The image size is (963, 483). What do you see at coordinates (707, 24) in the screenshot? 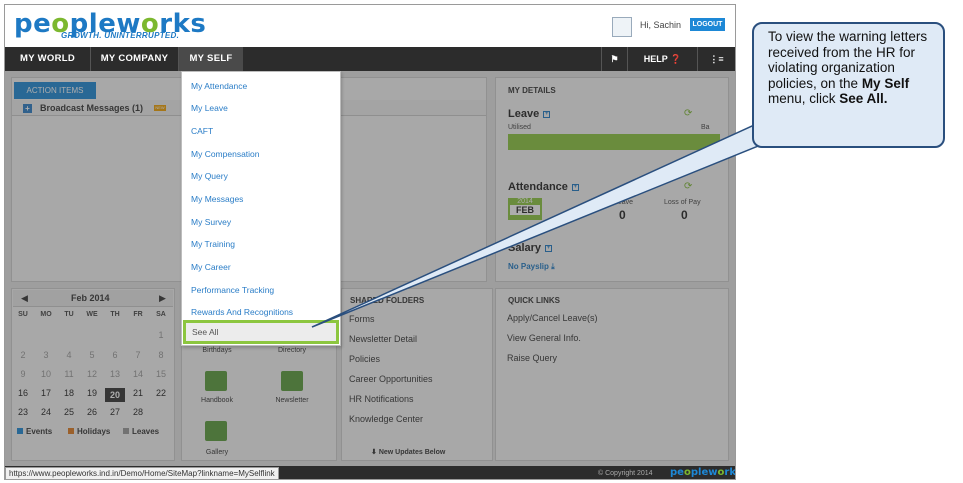
I see `logout-button: LOGOUT` at bounding box center [707, 24].